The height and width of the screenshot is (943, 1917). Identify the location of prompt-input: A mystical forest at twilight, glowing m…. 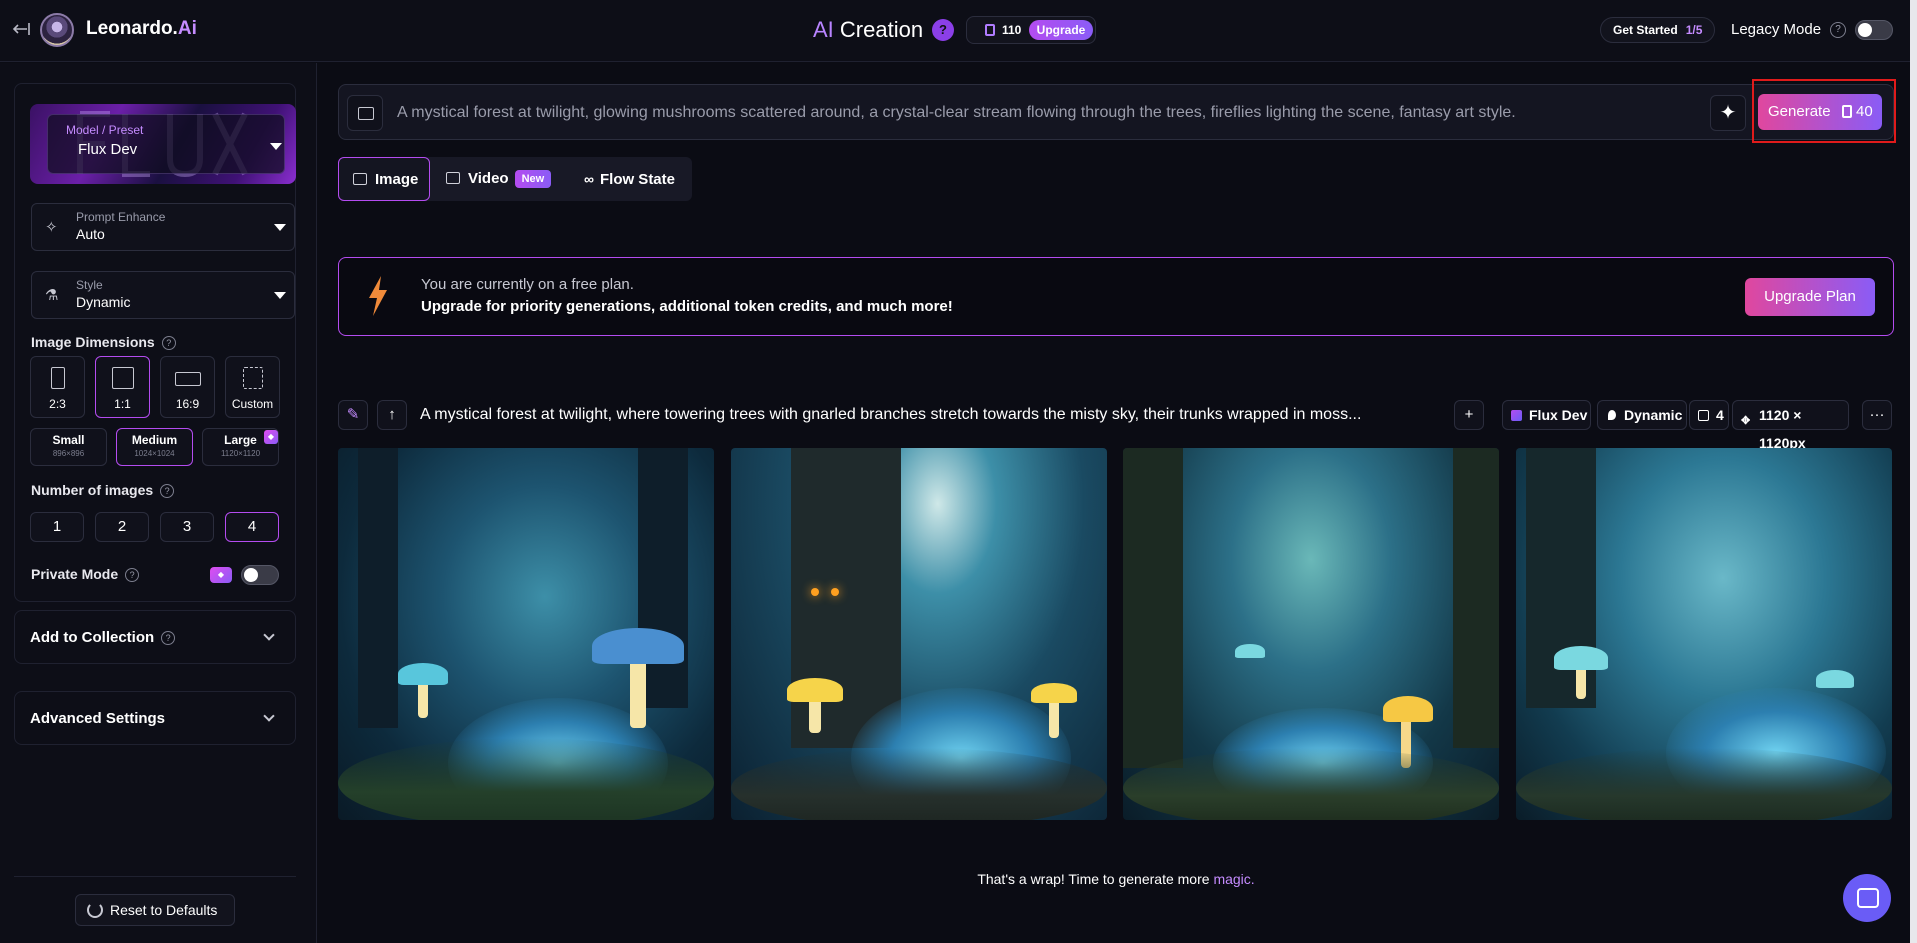
(956, 113).